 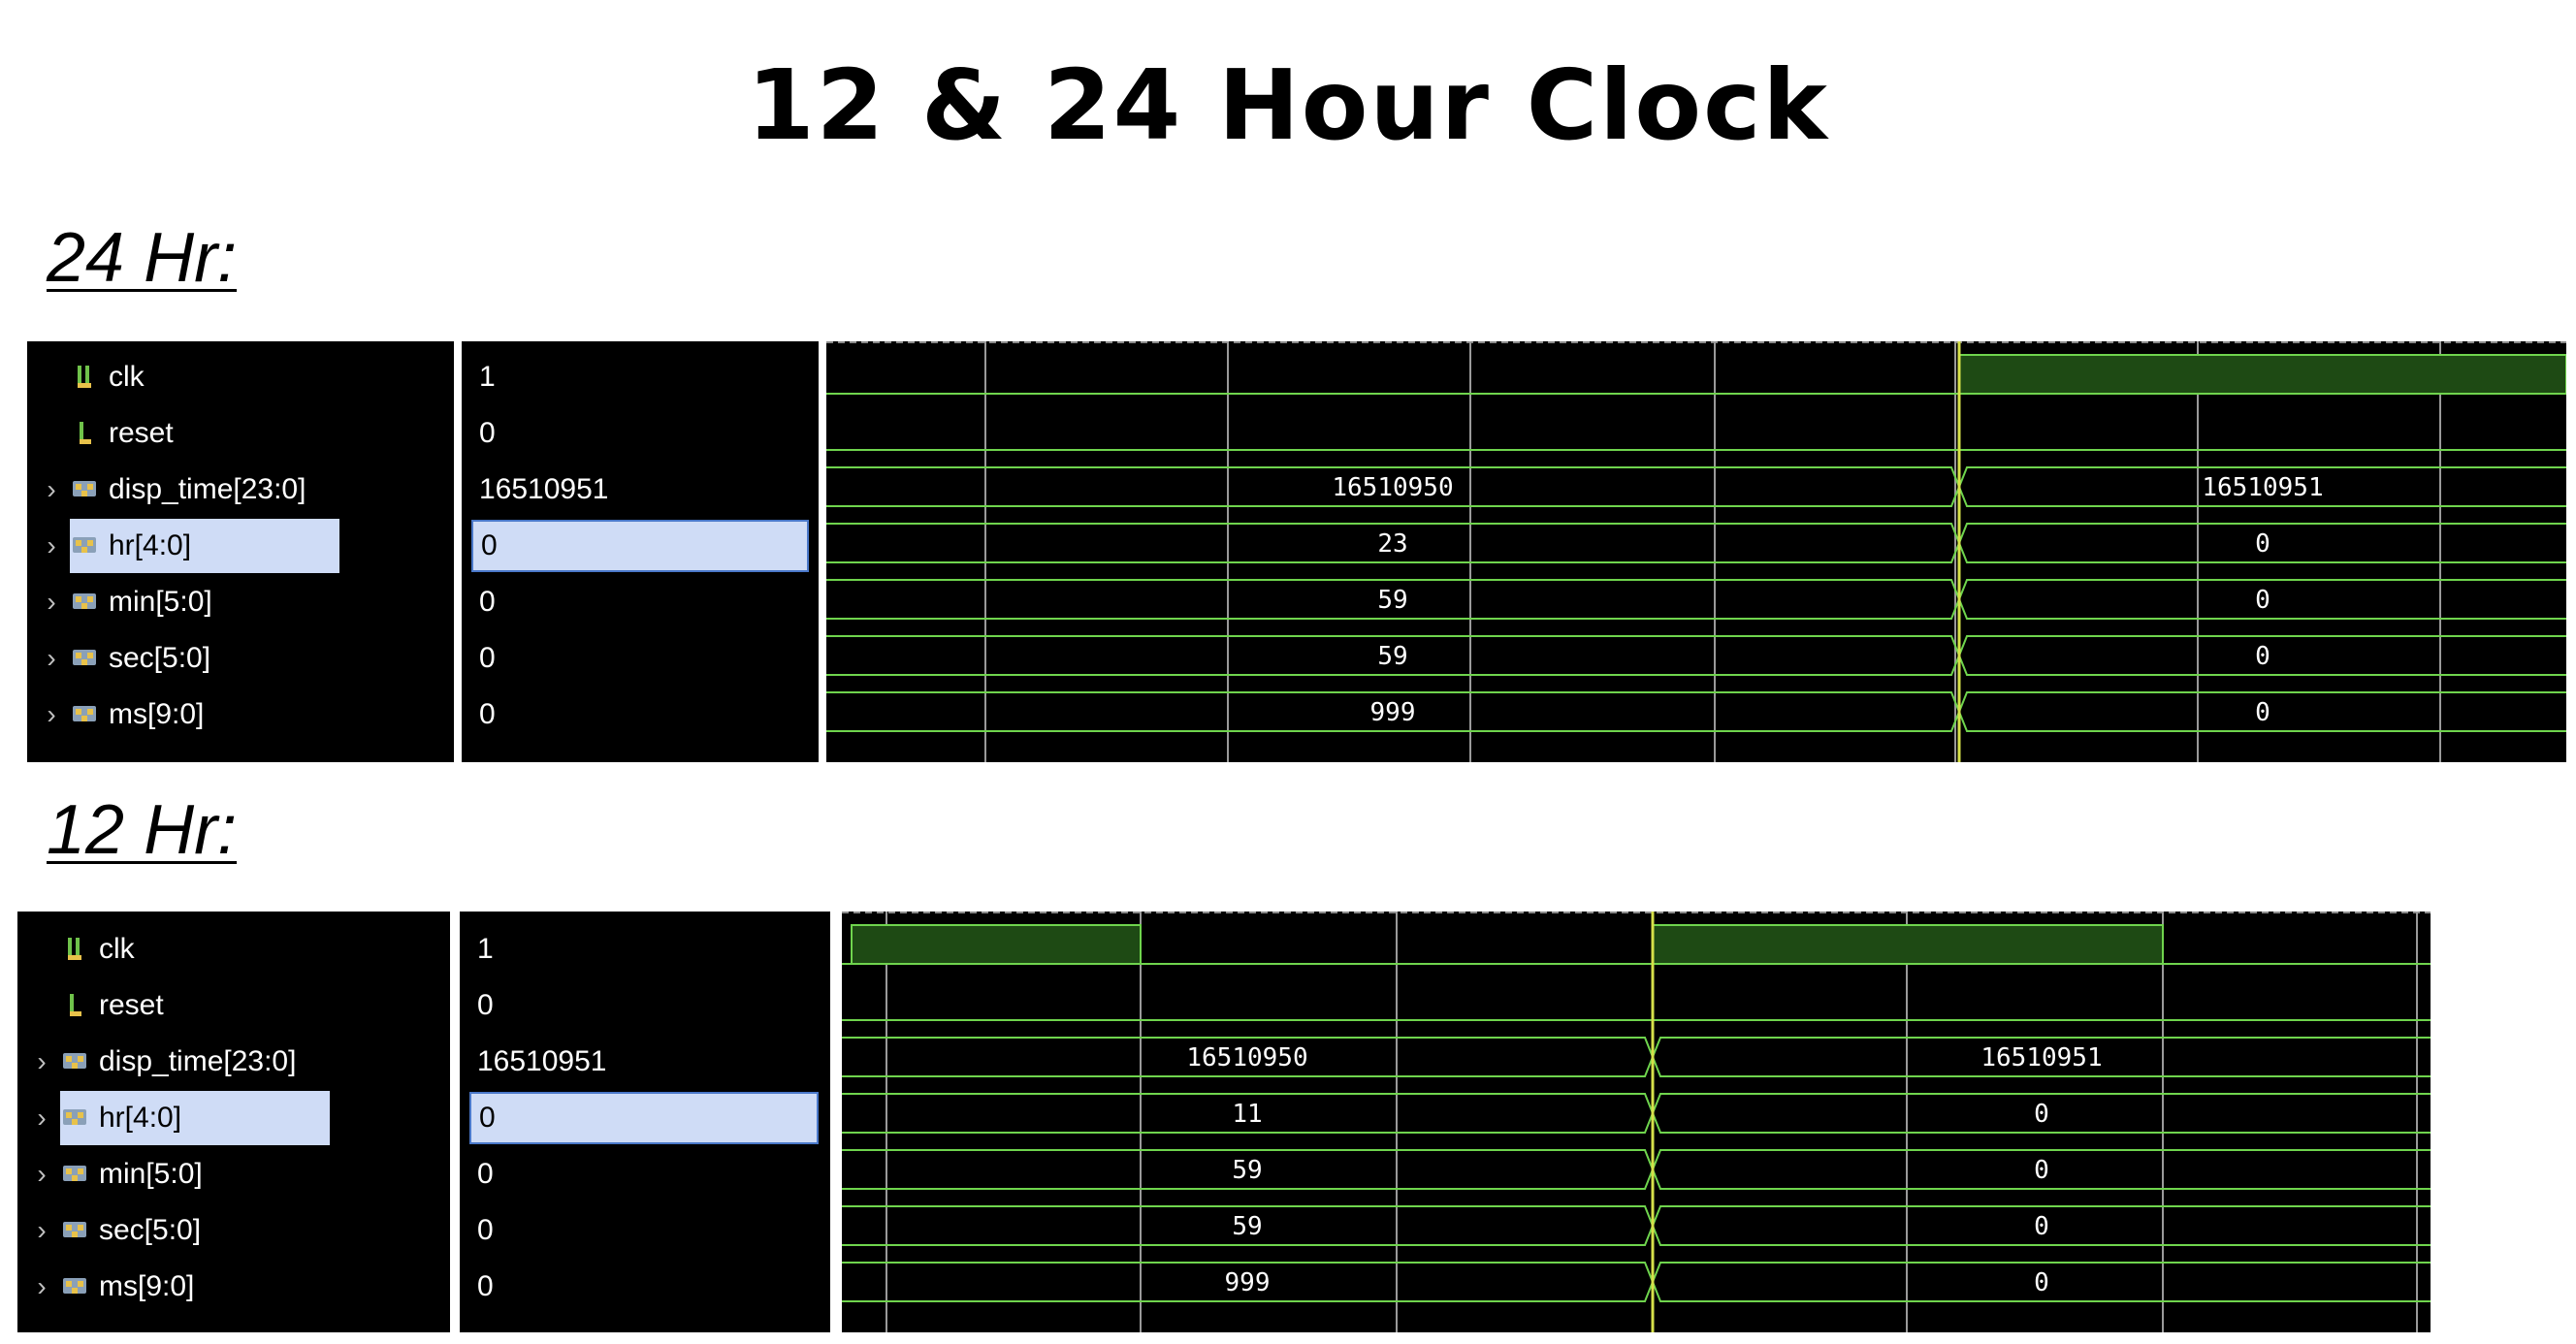 I want to click on signal-name: disp_time[23:0], so click(x=198, y=1061).